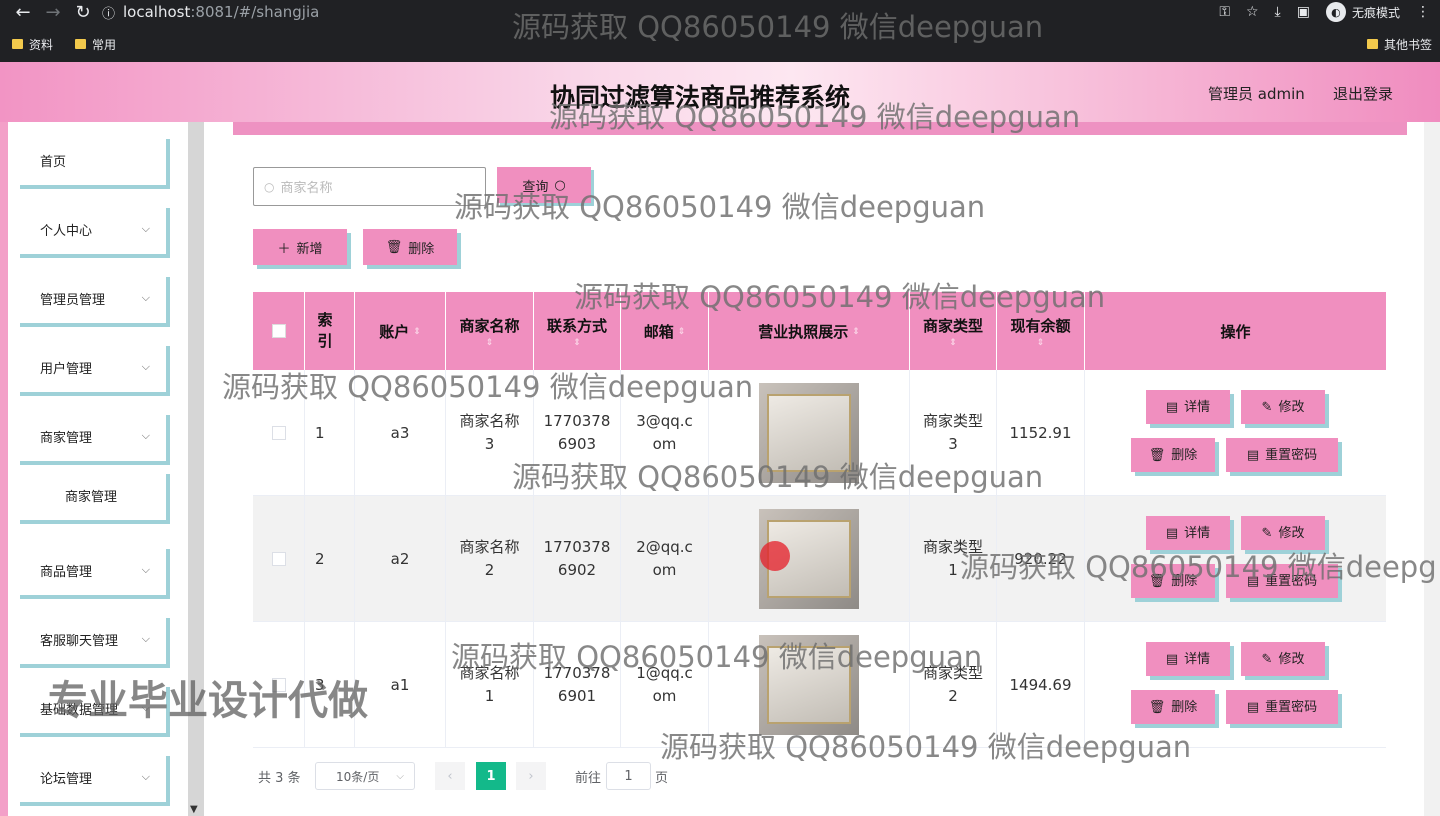 The width and height of the screenshot is (1440, 816). I want to click on col-balance: 现有余额 ⇕, so click(1041, 331).